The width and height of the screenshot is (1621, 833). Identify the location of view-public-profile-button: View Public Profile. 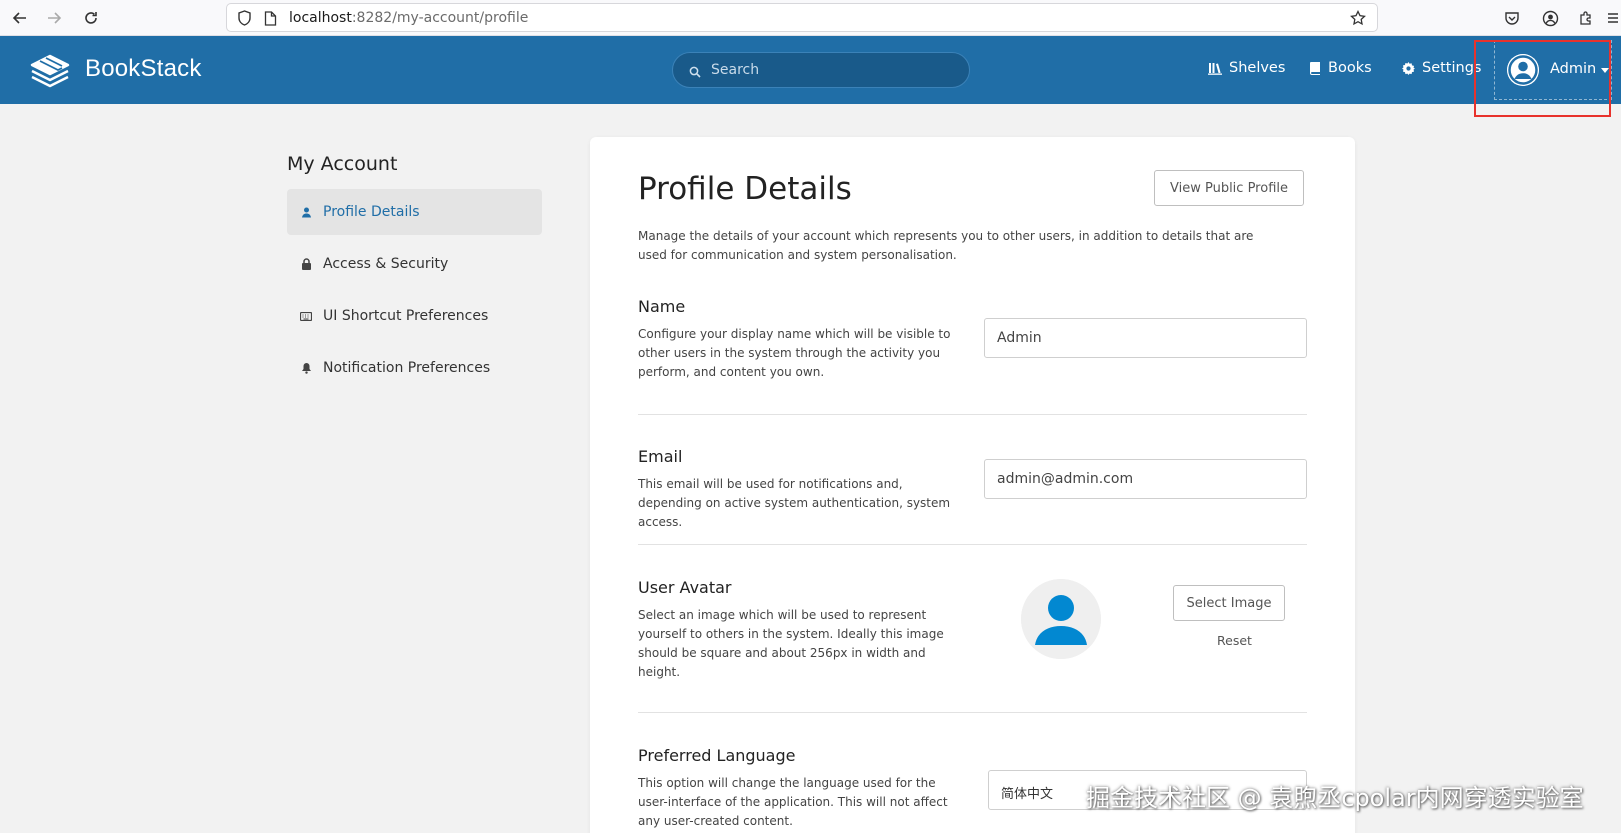
(1229, 188).